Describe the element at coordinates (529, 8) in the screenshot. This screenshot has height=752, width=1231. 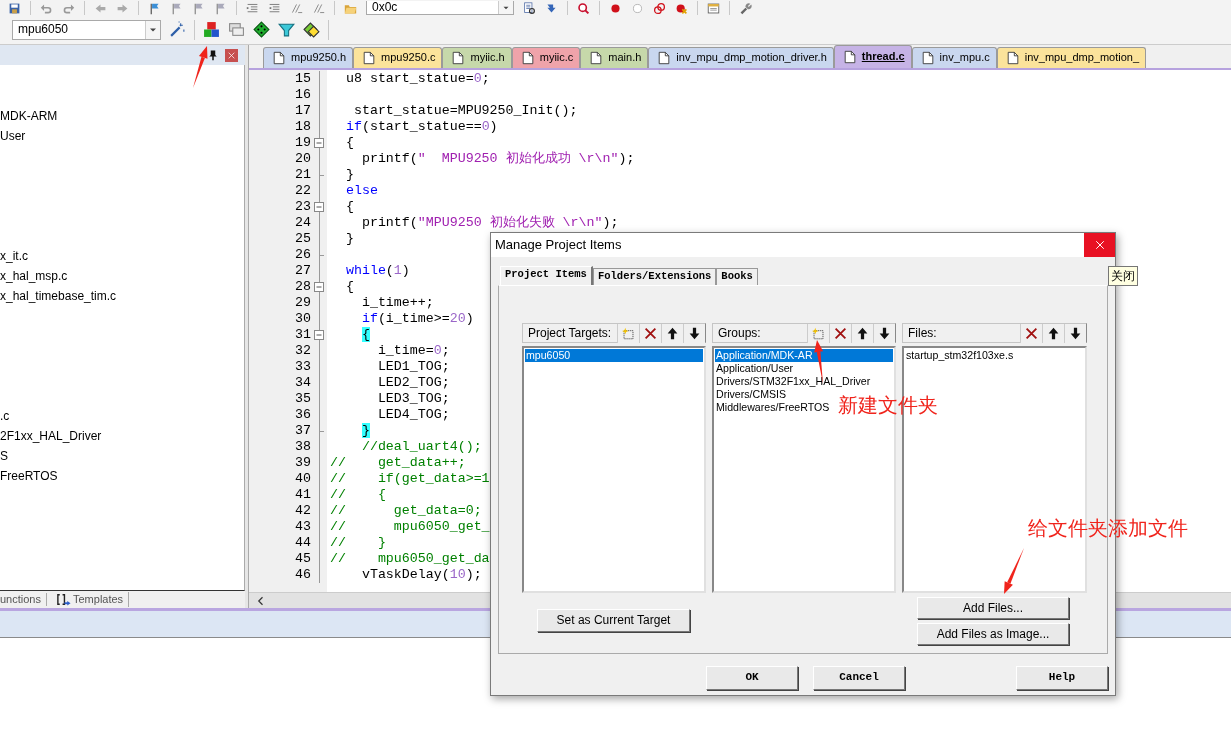
I see `find-in-files-icon` at that location.